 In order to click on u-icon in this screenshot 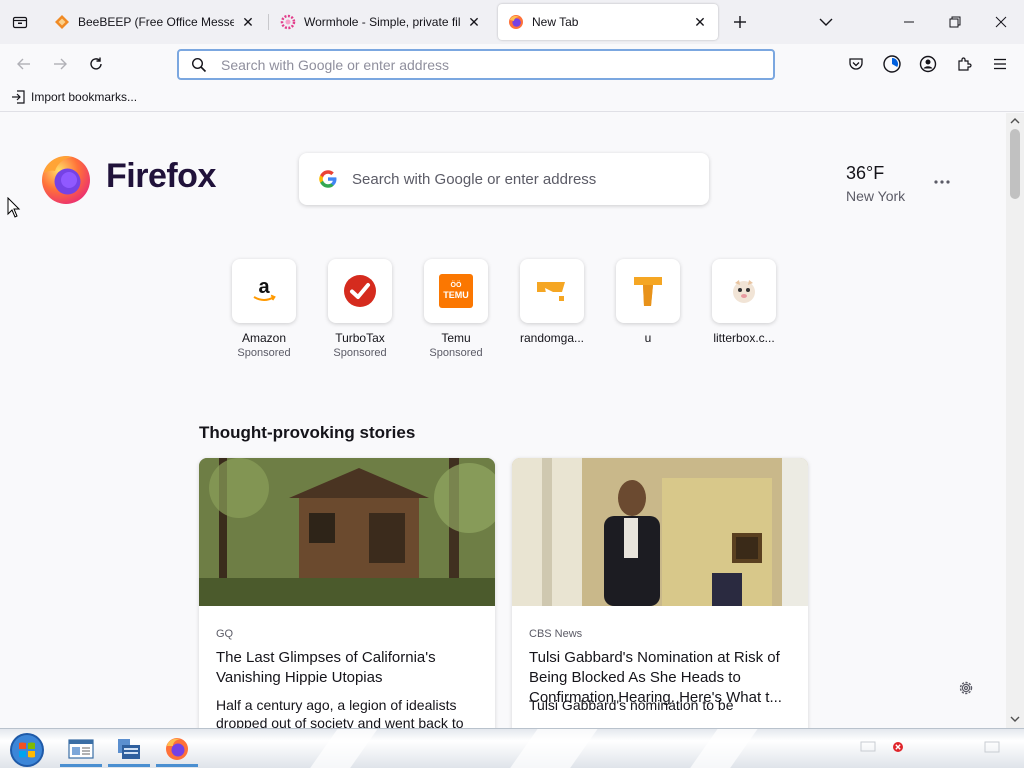, I will do `click(648, 291)`.